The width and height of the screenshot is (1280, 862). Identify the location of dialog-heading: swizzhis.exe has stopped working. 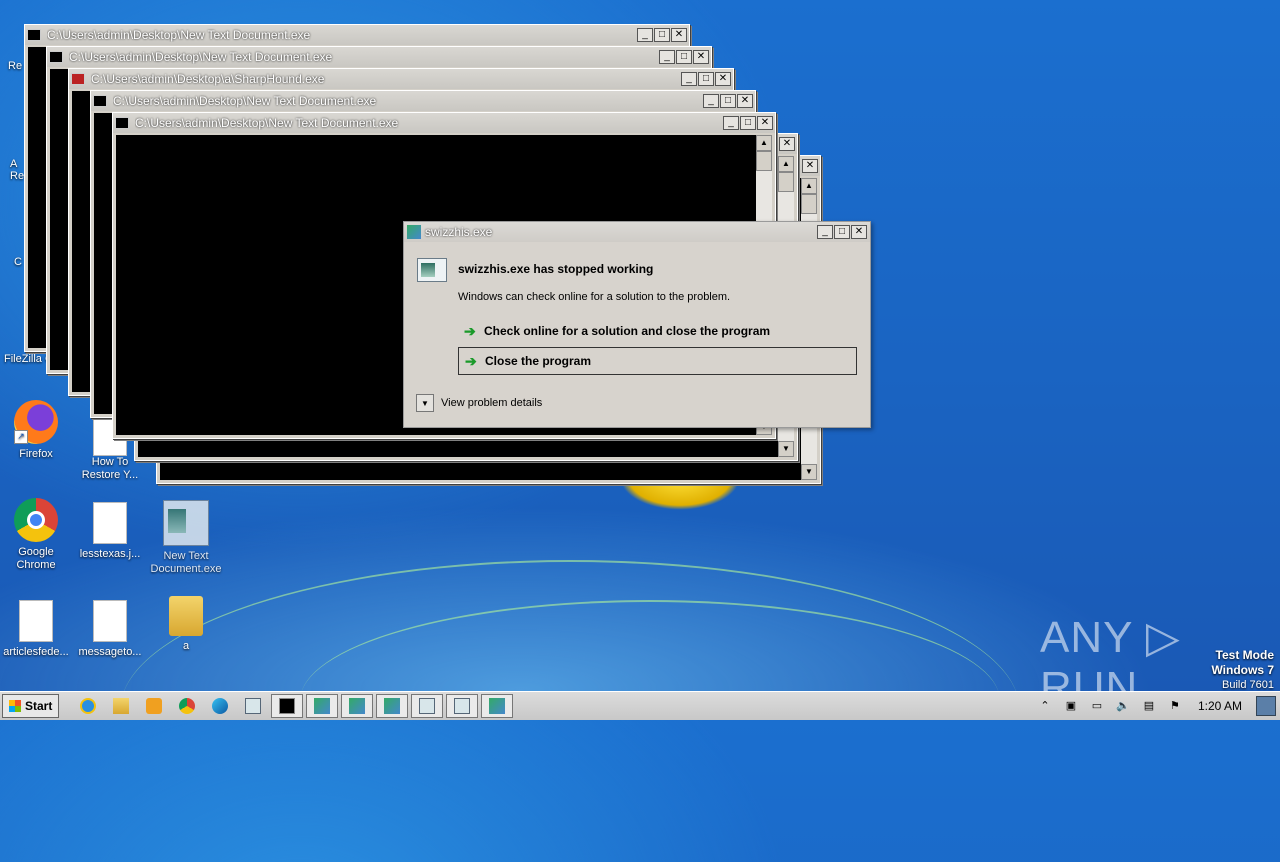
(556, 269).